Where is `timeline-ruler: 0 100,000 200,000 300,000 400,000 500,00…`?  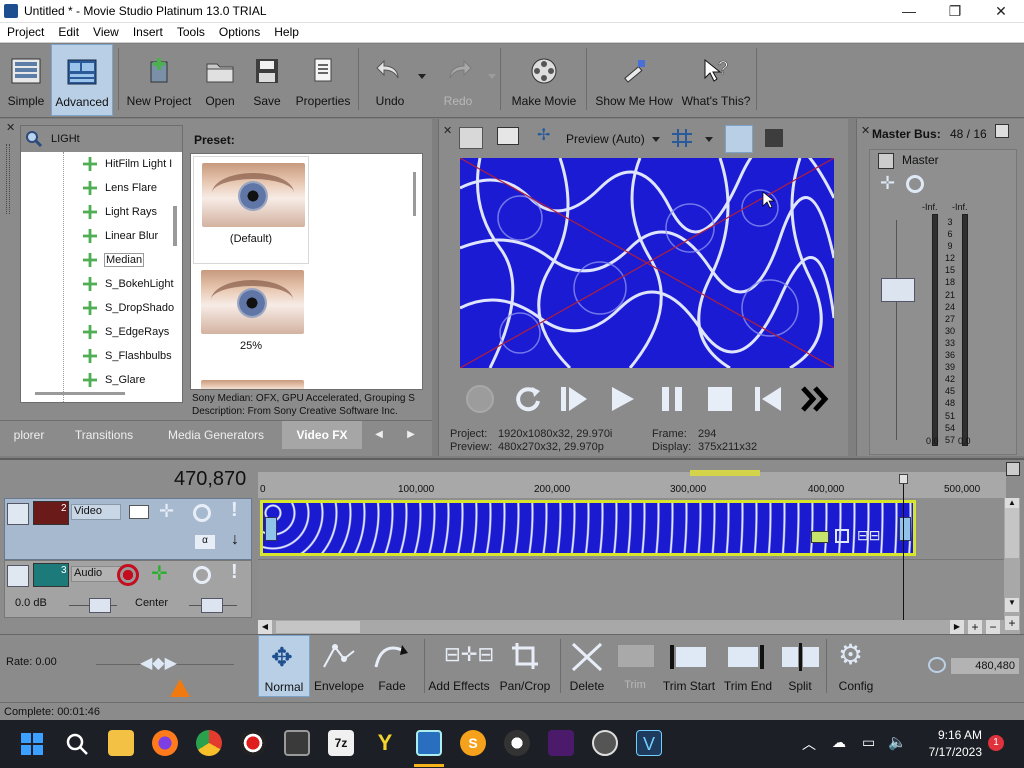 timeline-ruler: 0 100,000 200,000 300,000 400,000 500,00… is located at coordinates (632, 484).